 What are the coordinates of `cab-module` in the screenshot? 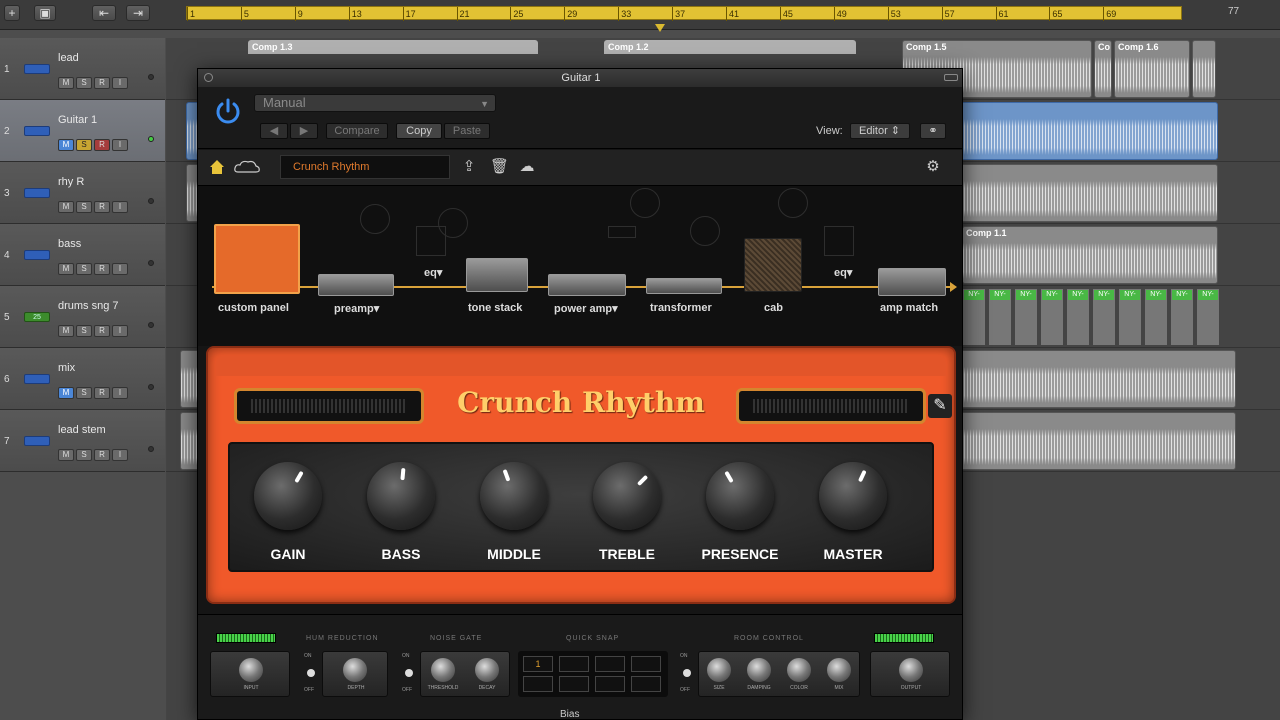 It's located at (773, 265).